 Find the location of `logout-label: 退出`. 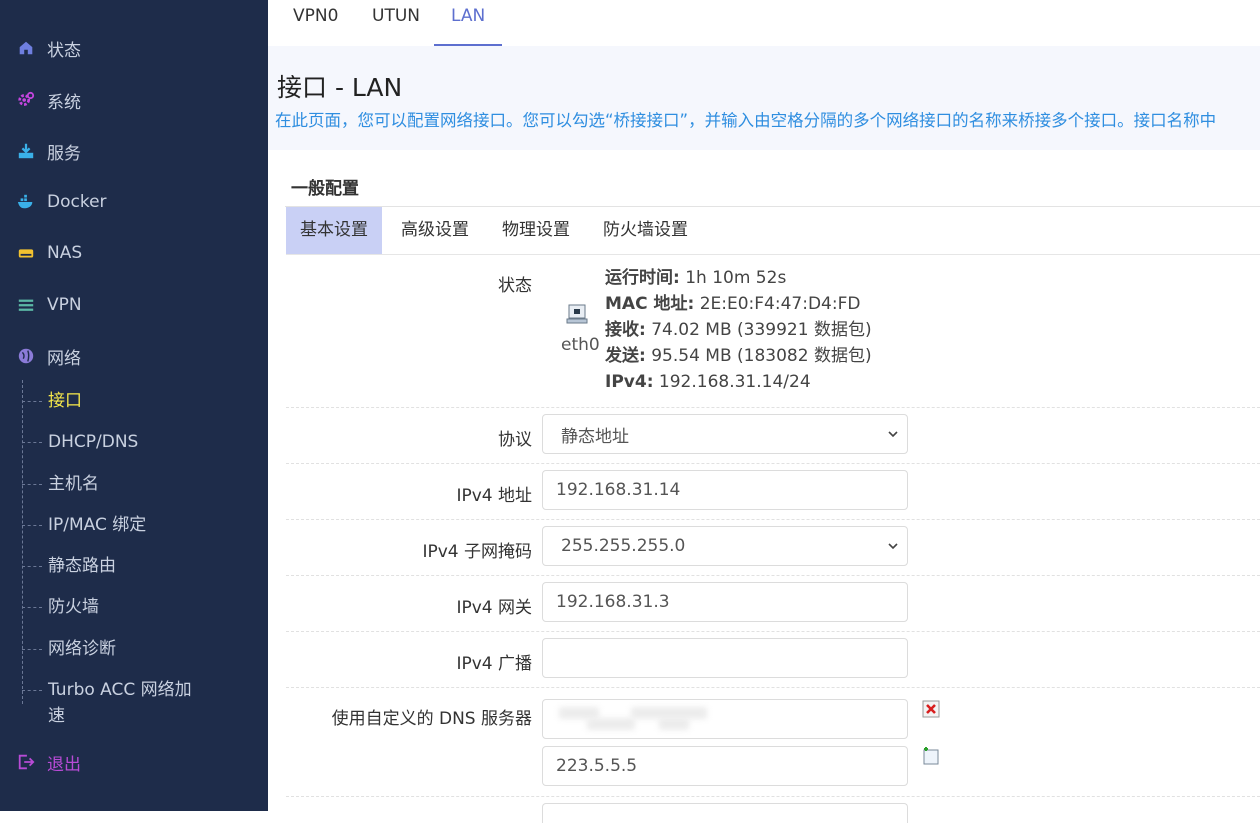

logout-label: 退出 is located at coordinates (64, 764).